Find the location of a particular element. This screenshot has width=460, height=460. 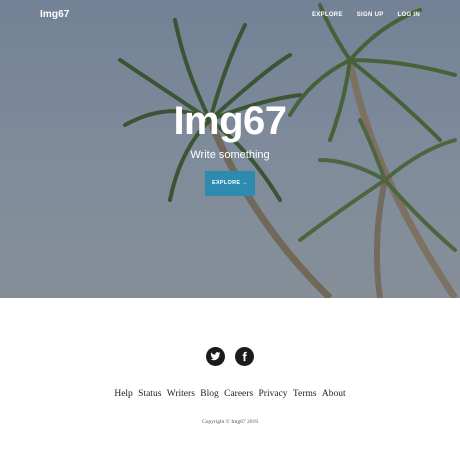

nav-links: EXPLORE SIGN UP LOG IN is located at coordinates (366, 15).